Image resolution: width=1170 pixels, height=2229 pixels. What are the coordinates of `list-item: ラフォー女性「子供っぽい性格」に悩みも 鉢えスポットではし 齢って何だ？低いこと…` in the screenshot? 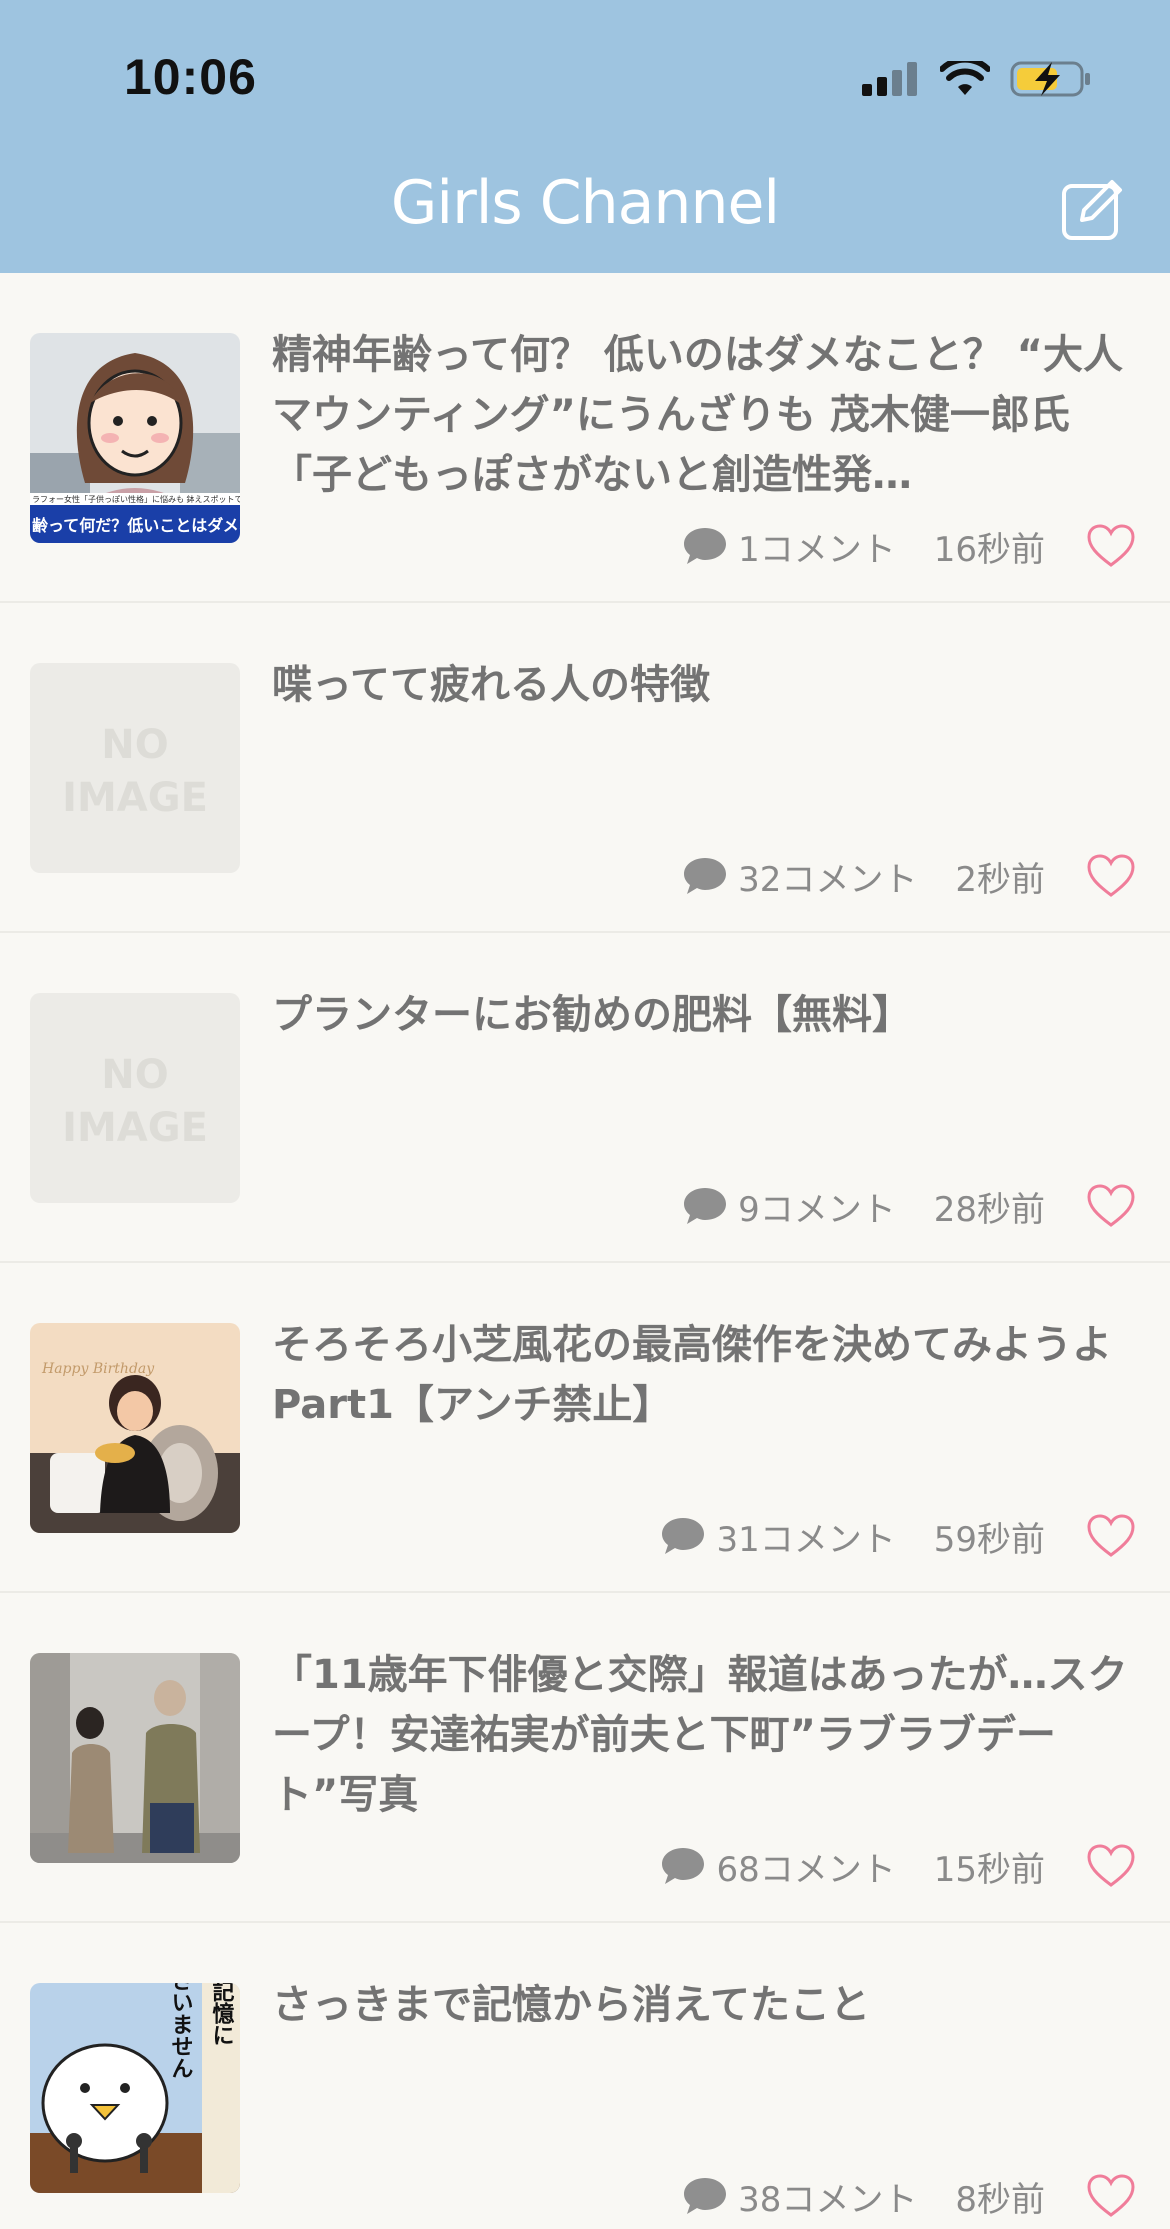 It's located at (585, 438).